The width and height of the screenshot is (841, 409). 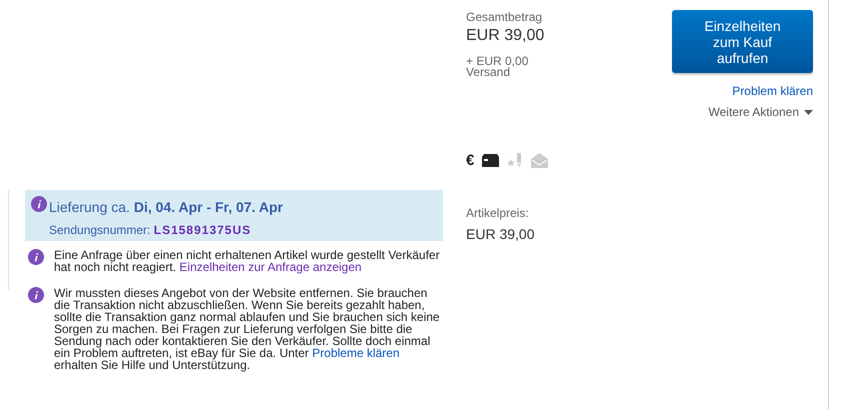 I want to click on problem-link: Problem klären, so click(x=772, y=91).